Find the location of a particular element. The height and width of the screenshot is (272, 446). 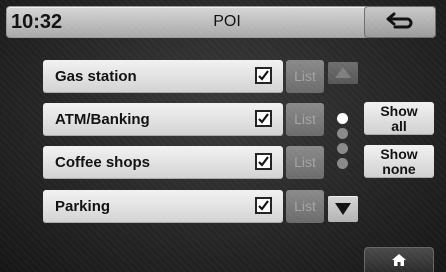

poi-row: Coffee shops List is located at coordinates (183, 162).